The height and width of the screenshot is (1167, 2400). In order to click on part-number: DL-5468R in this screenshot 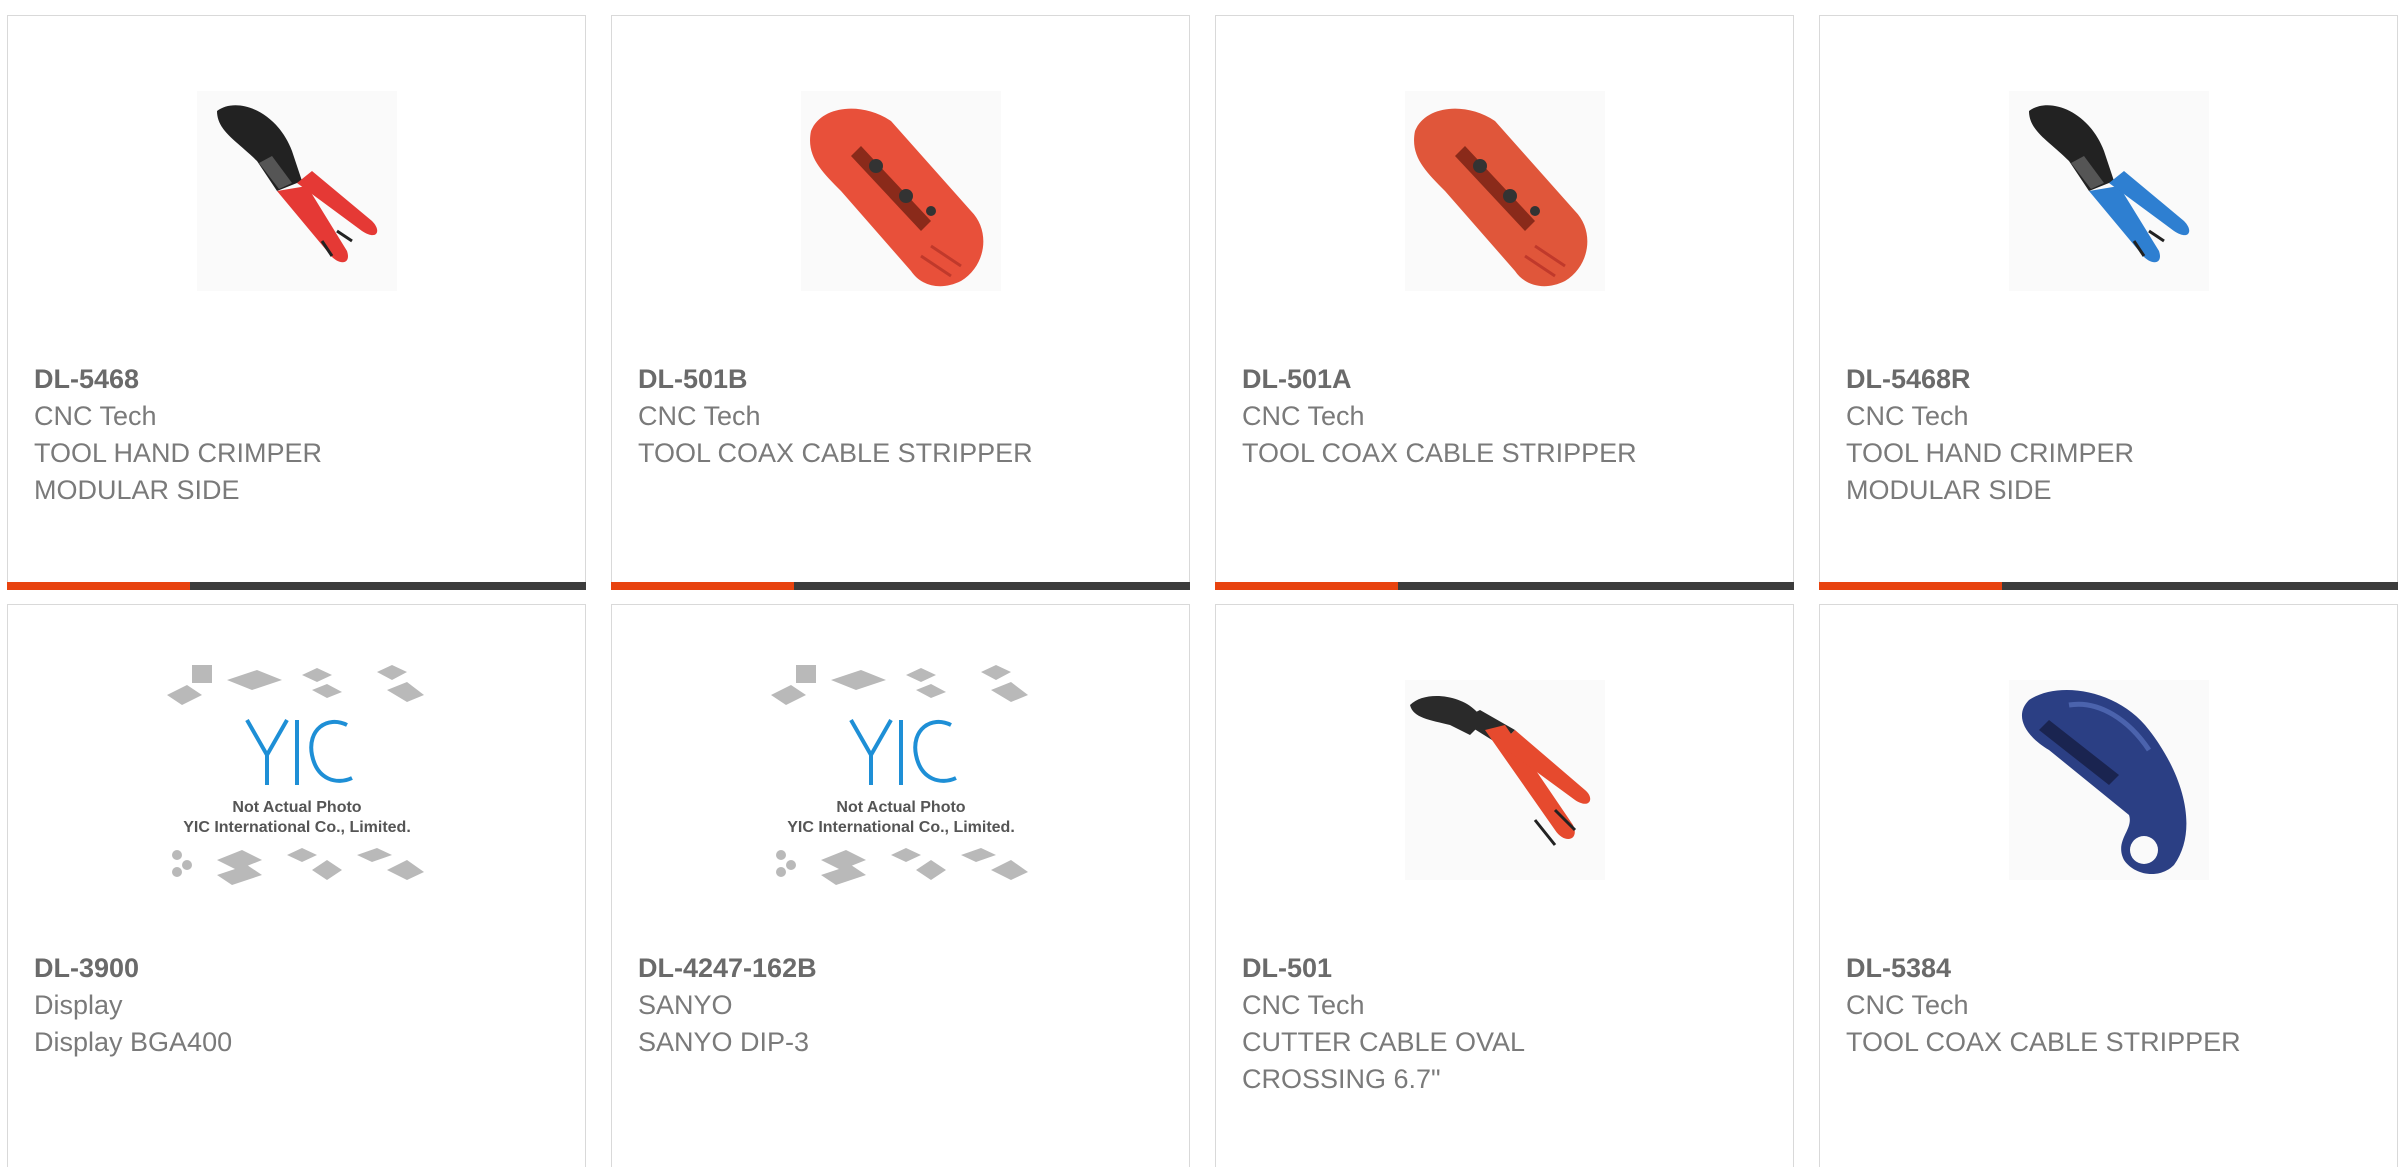, I will do `click(2111, 379)`.